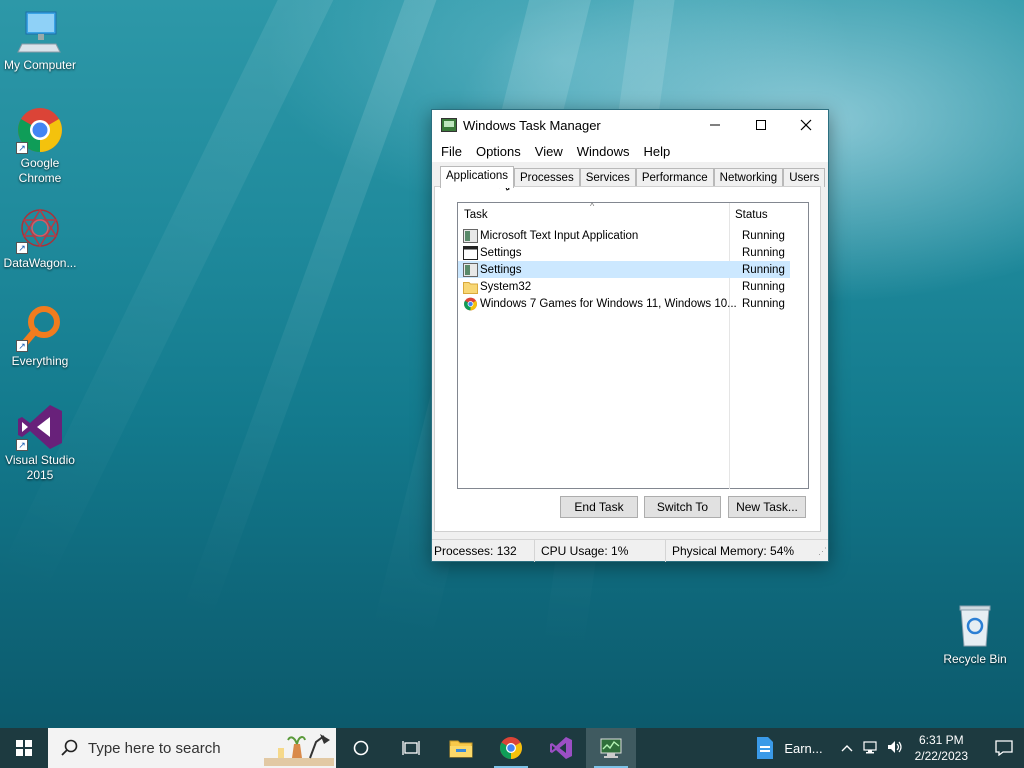  What do you see at coordinates (633, 214) in the screenshot?
I see `list-header: ^ Task Status` at bounding box center [633, 214].